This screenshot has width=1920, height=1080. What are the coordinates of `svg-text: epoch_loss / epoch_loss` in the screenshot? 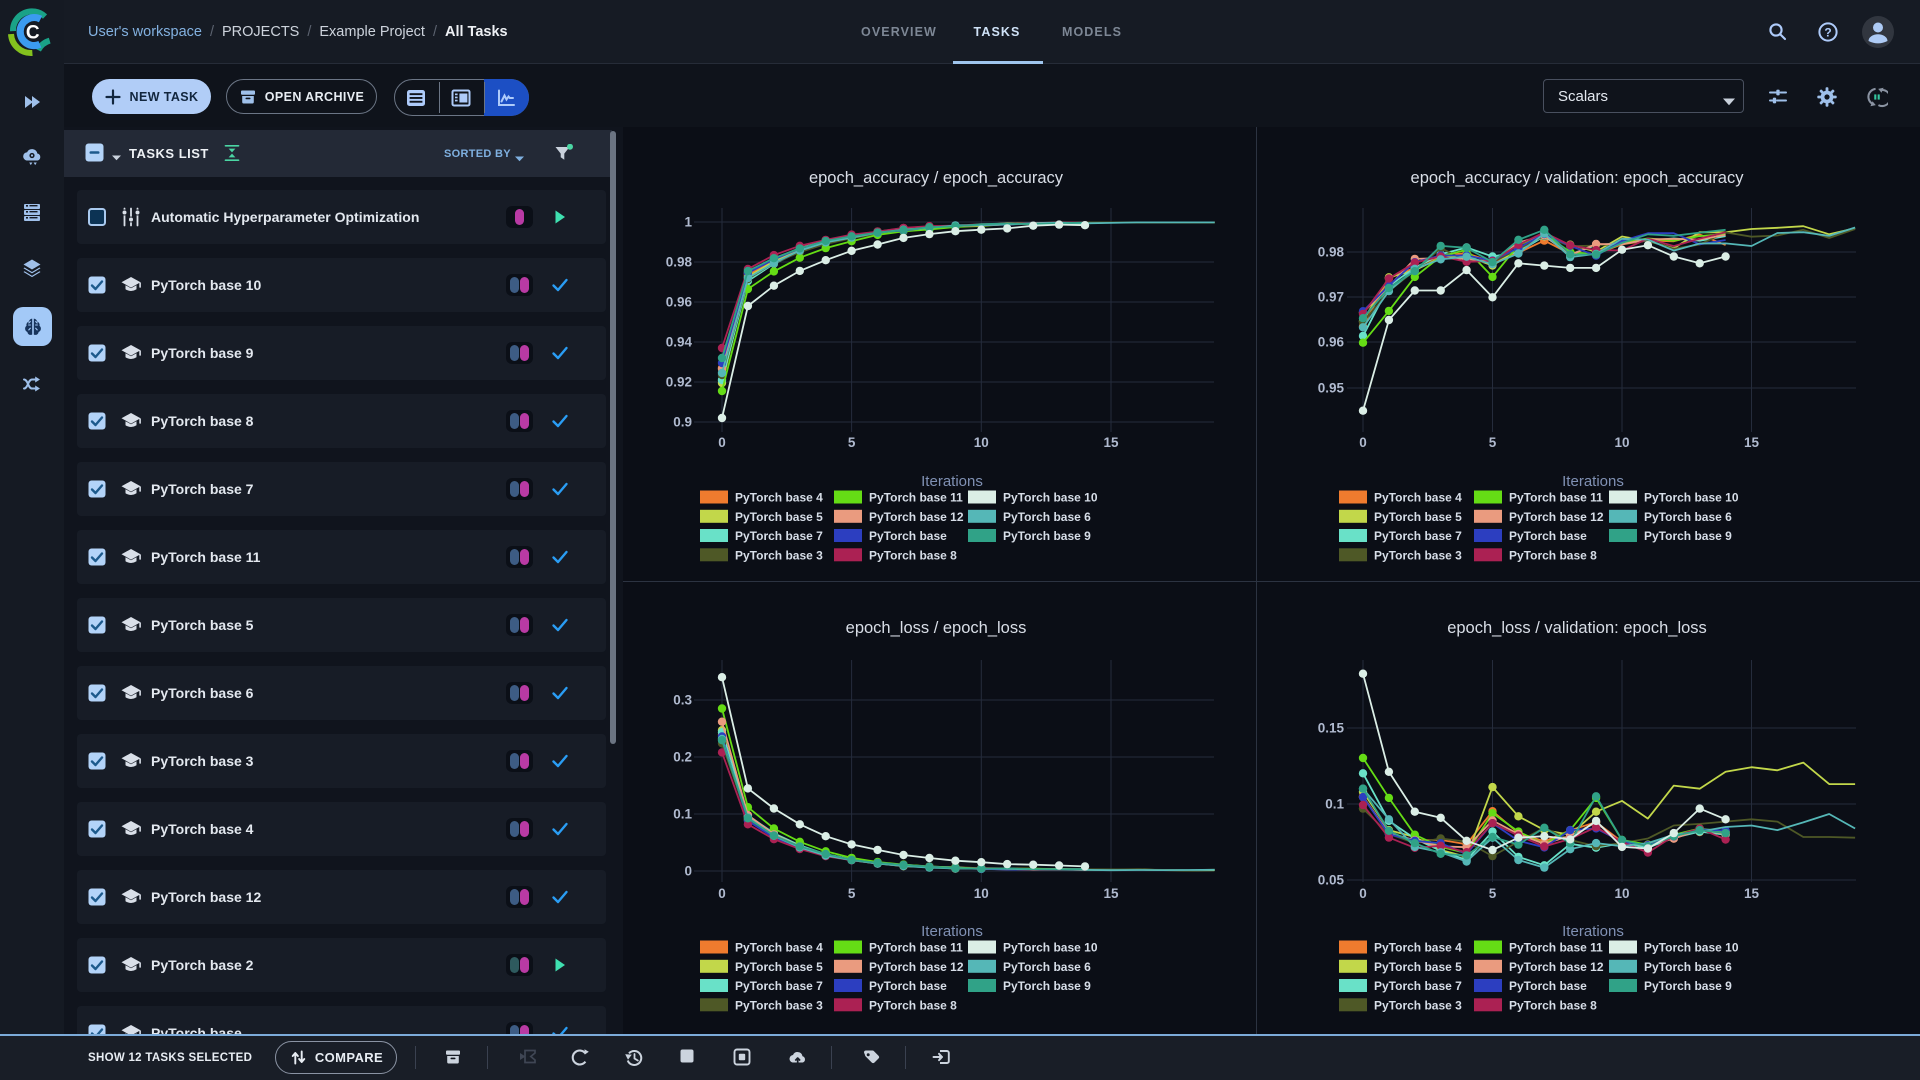 It's located at (936, 628).